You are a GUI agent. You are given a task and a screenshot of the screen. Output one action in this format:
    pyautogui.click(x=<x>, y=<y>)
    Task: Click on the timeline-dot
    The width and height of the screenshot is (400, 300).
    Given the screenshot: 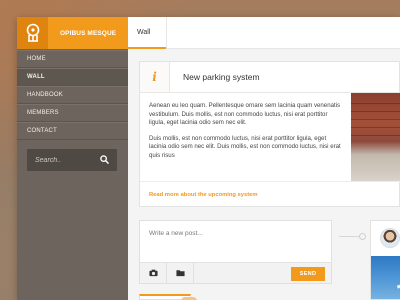 What is the action you would take?
    pyautogui.click(x=362, y=236)
    